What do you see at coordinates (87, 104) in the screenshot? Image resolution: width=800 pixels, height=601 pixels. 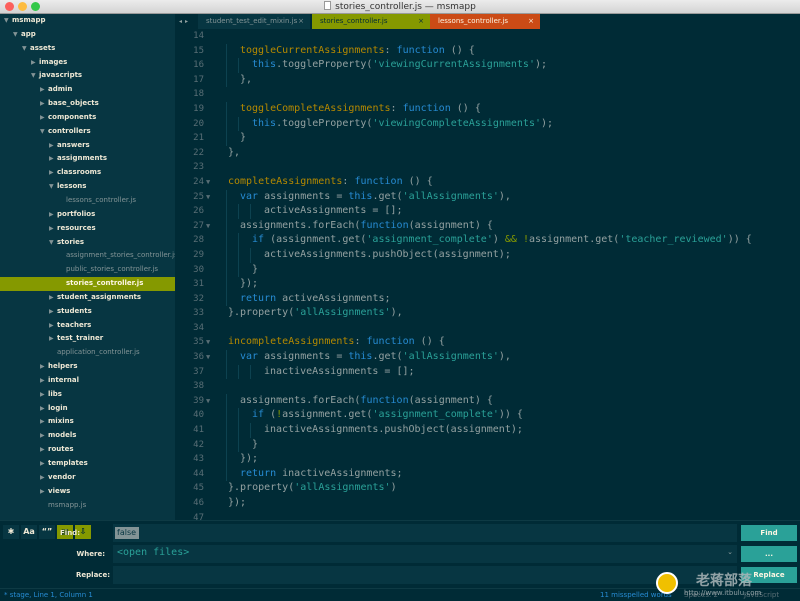 I see `tree-folder: ▶ base_objects` at bounding box center [87, 104].